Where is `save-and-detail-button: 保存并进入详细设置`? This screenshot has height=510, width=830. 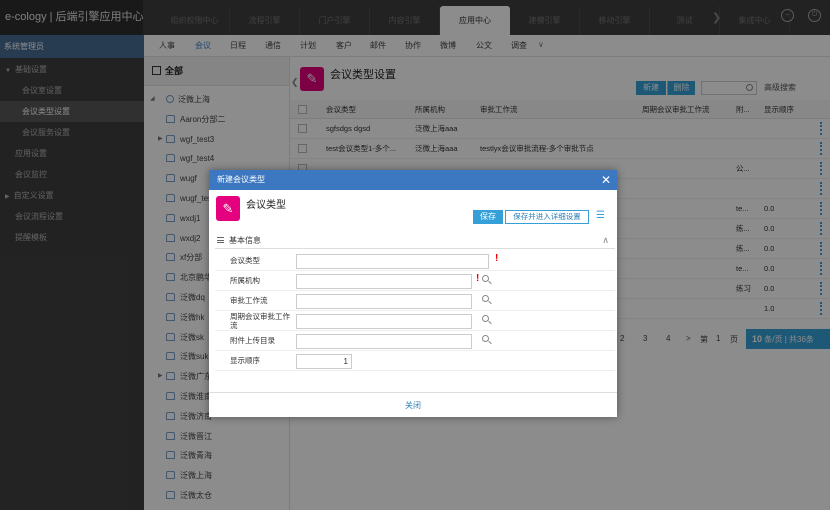
save-and-detail-button: 保存并进入详细设置 is located at coordinates (547, 217).